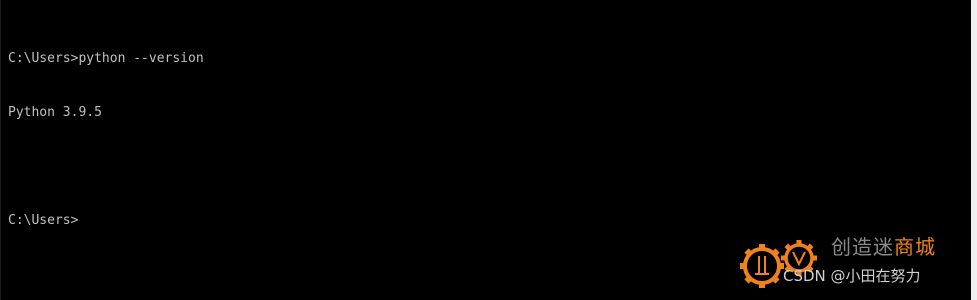  What do you see at coordinates (106, 58) in the screenshot?
I see `console-line: C:\Users>python --version` at bounding box center [106, 58].